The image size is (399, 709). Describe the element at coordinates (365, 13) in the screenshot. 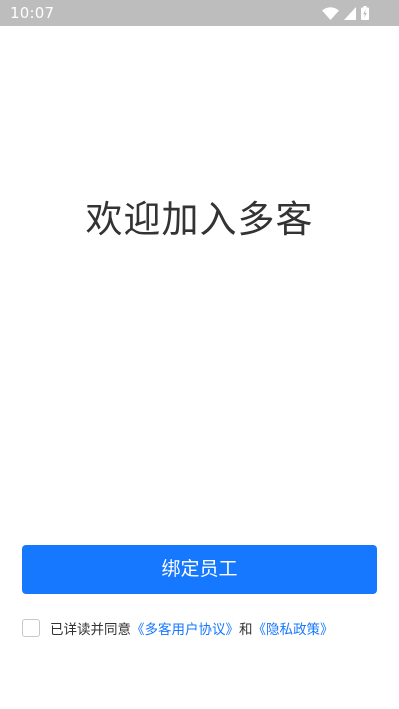

I see `battery-charging-icon` at that location.